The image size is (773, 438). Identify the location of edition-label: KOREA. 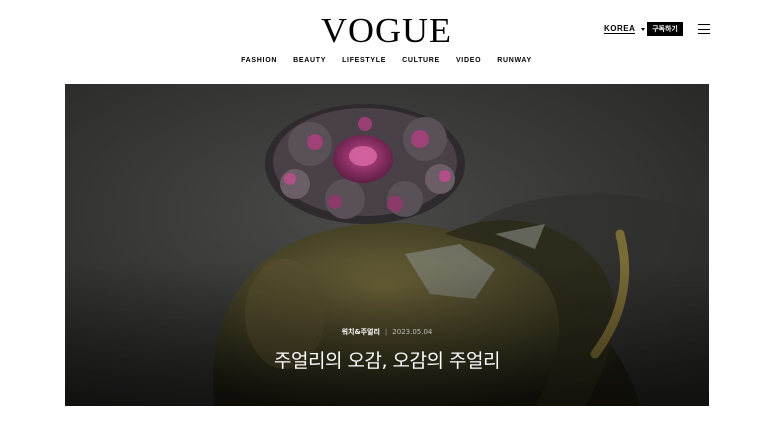
(620, 29).